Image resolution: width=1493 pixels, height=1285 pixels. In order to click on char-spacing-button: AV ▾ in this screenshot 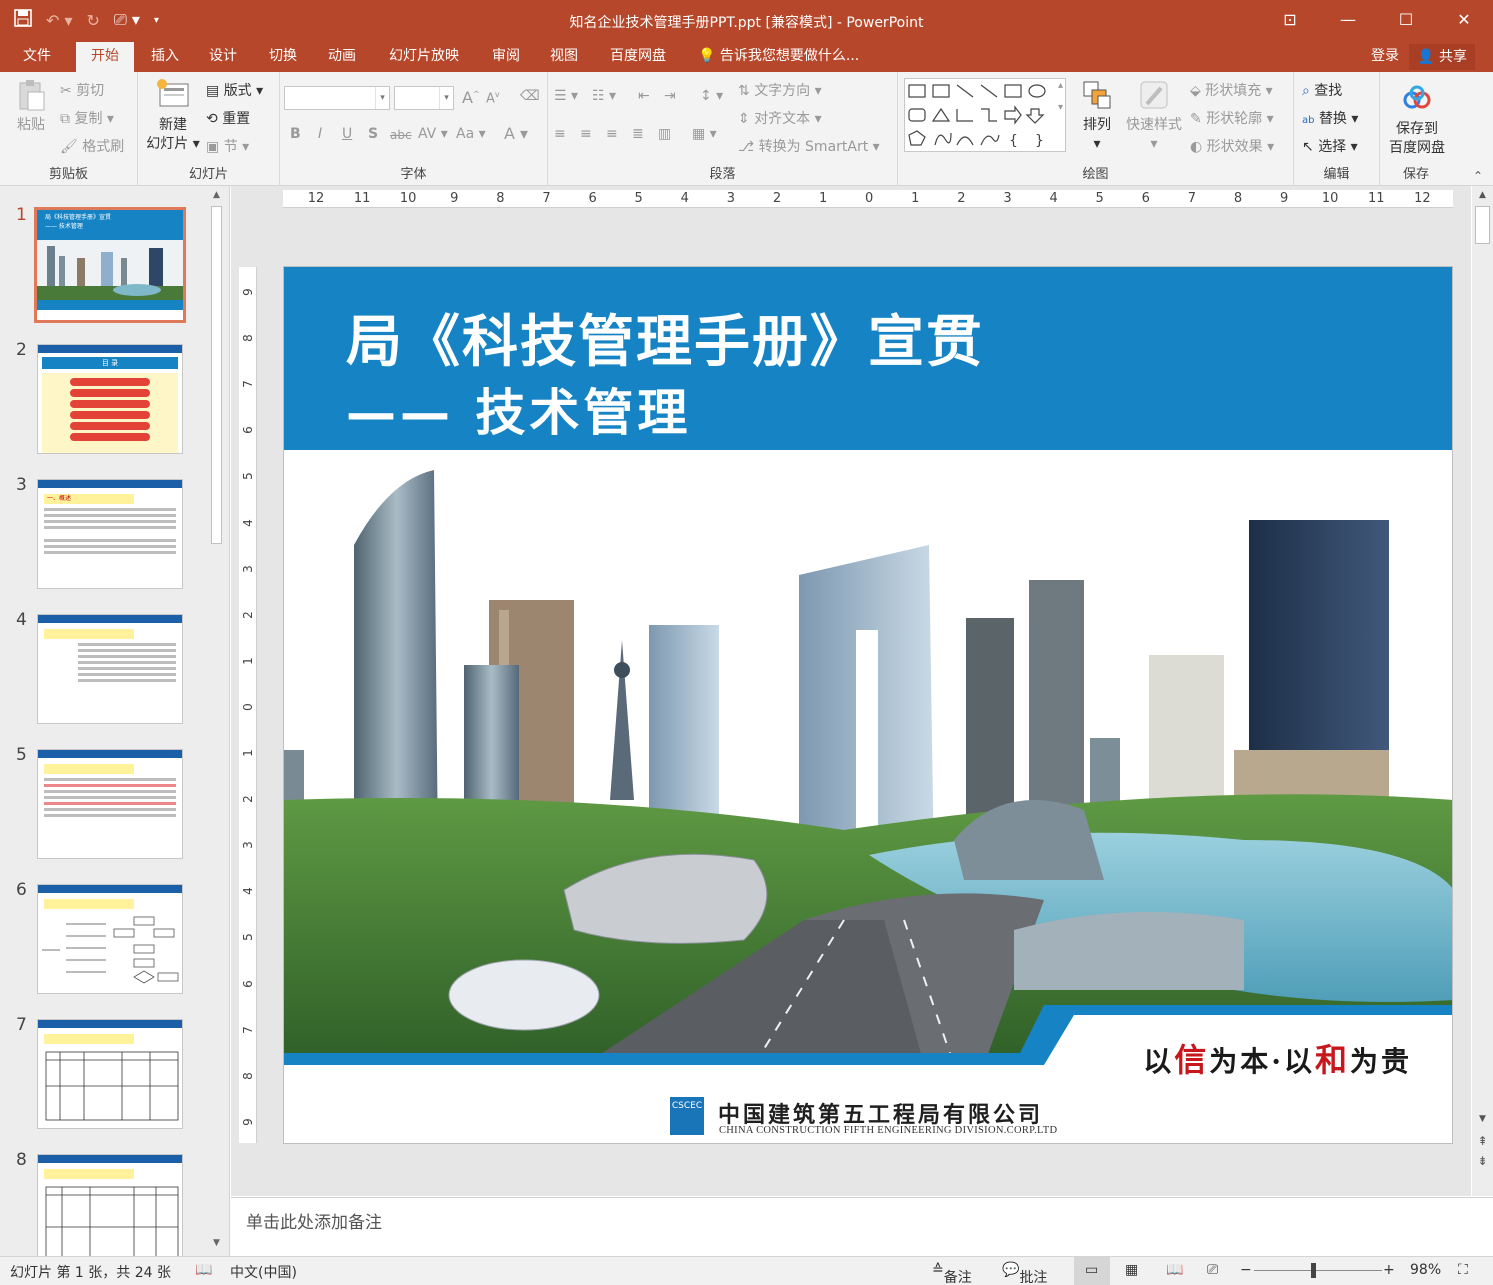, I will do `click(433, 134)`.